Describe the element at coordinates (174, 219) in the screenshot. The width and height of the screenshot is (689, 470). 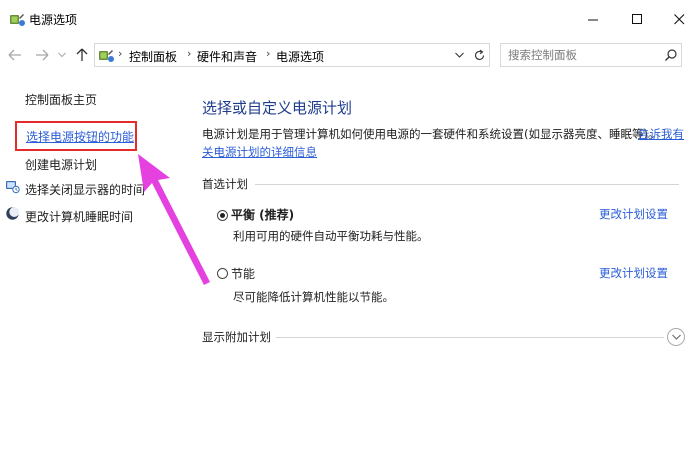
I see `annotation-arrow` at that location.